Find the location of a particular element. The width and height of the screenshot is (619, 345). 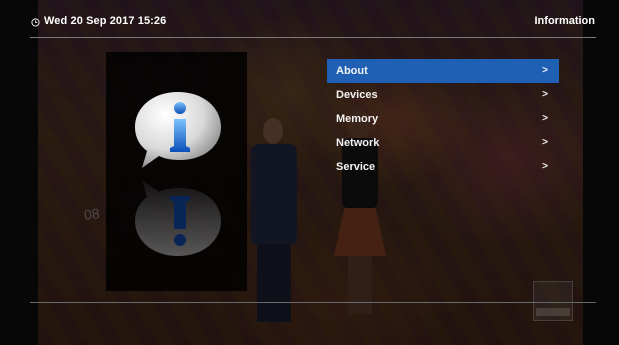

menu-item-memory: Memory > is located at coordinates (443, 119).